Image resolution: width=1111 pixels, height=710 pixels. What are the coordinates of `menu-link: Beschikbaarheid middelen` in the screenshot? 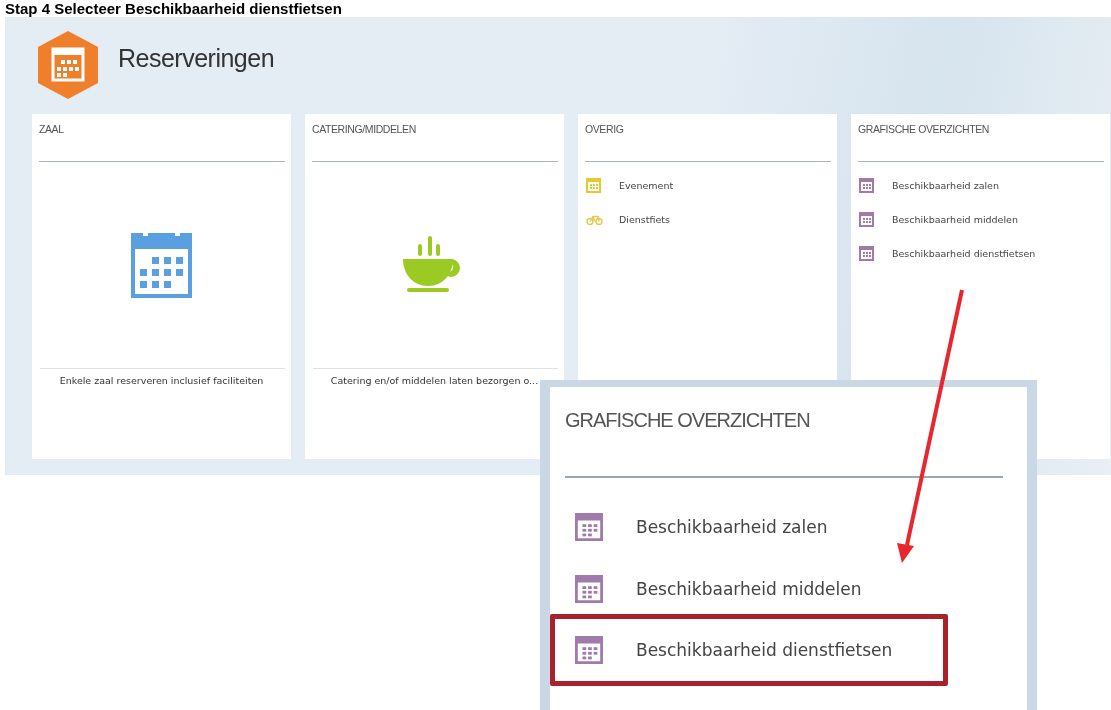 It's located at (955, 219).